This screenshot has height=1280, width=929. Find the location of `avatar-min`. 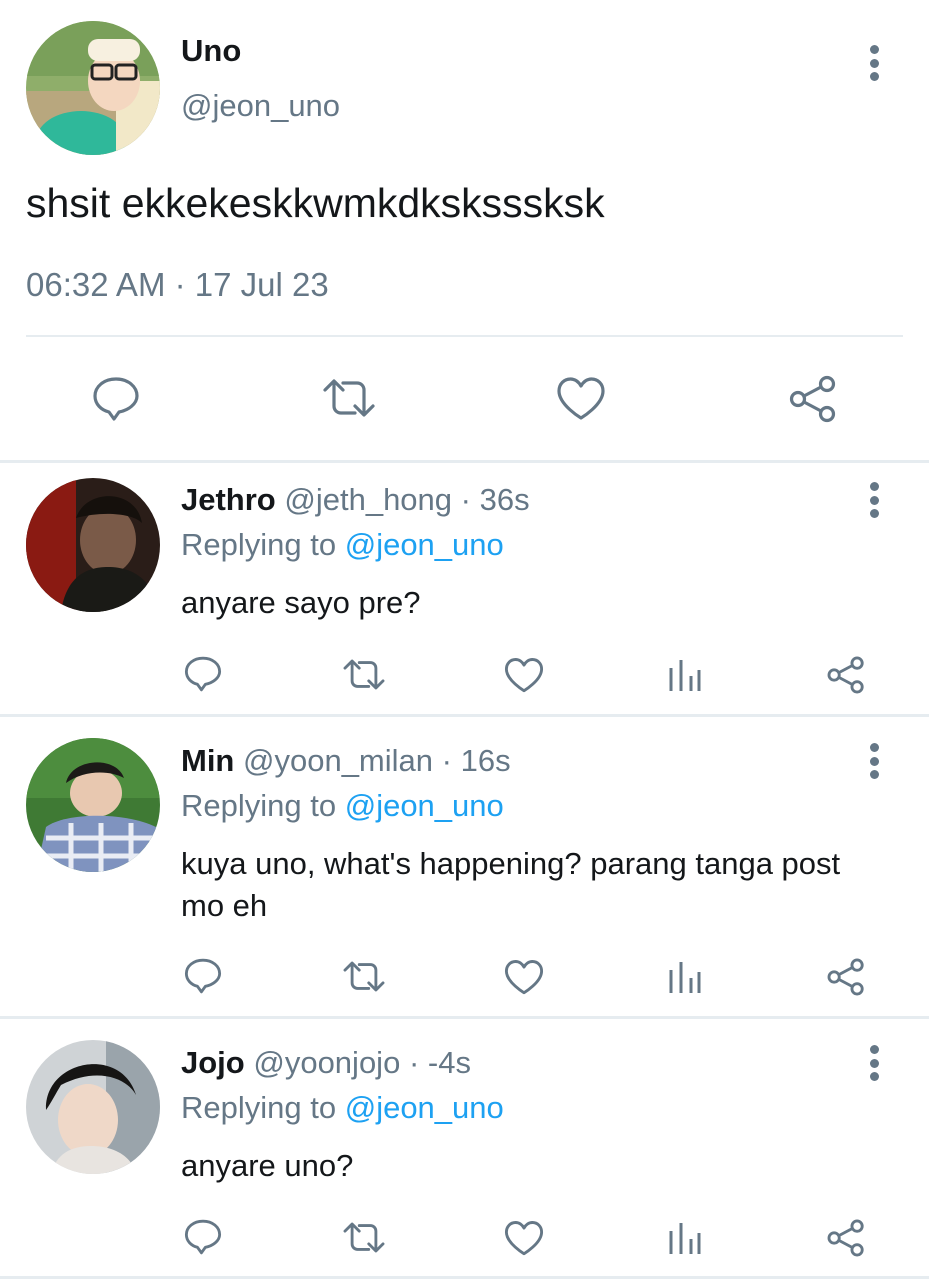

avatar-min is located at coordinates (93, 805).